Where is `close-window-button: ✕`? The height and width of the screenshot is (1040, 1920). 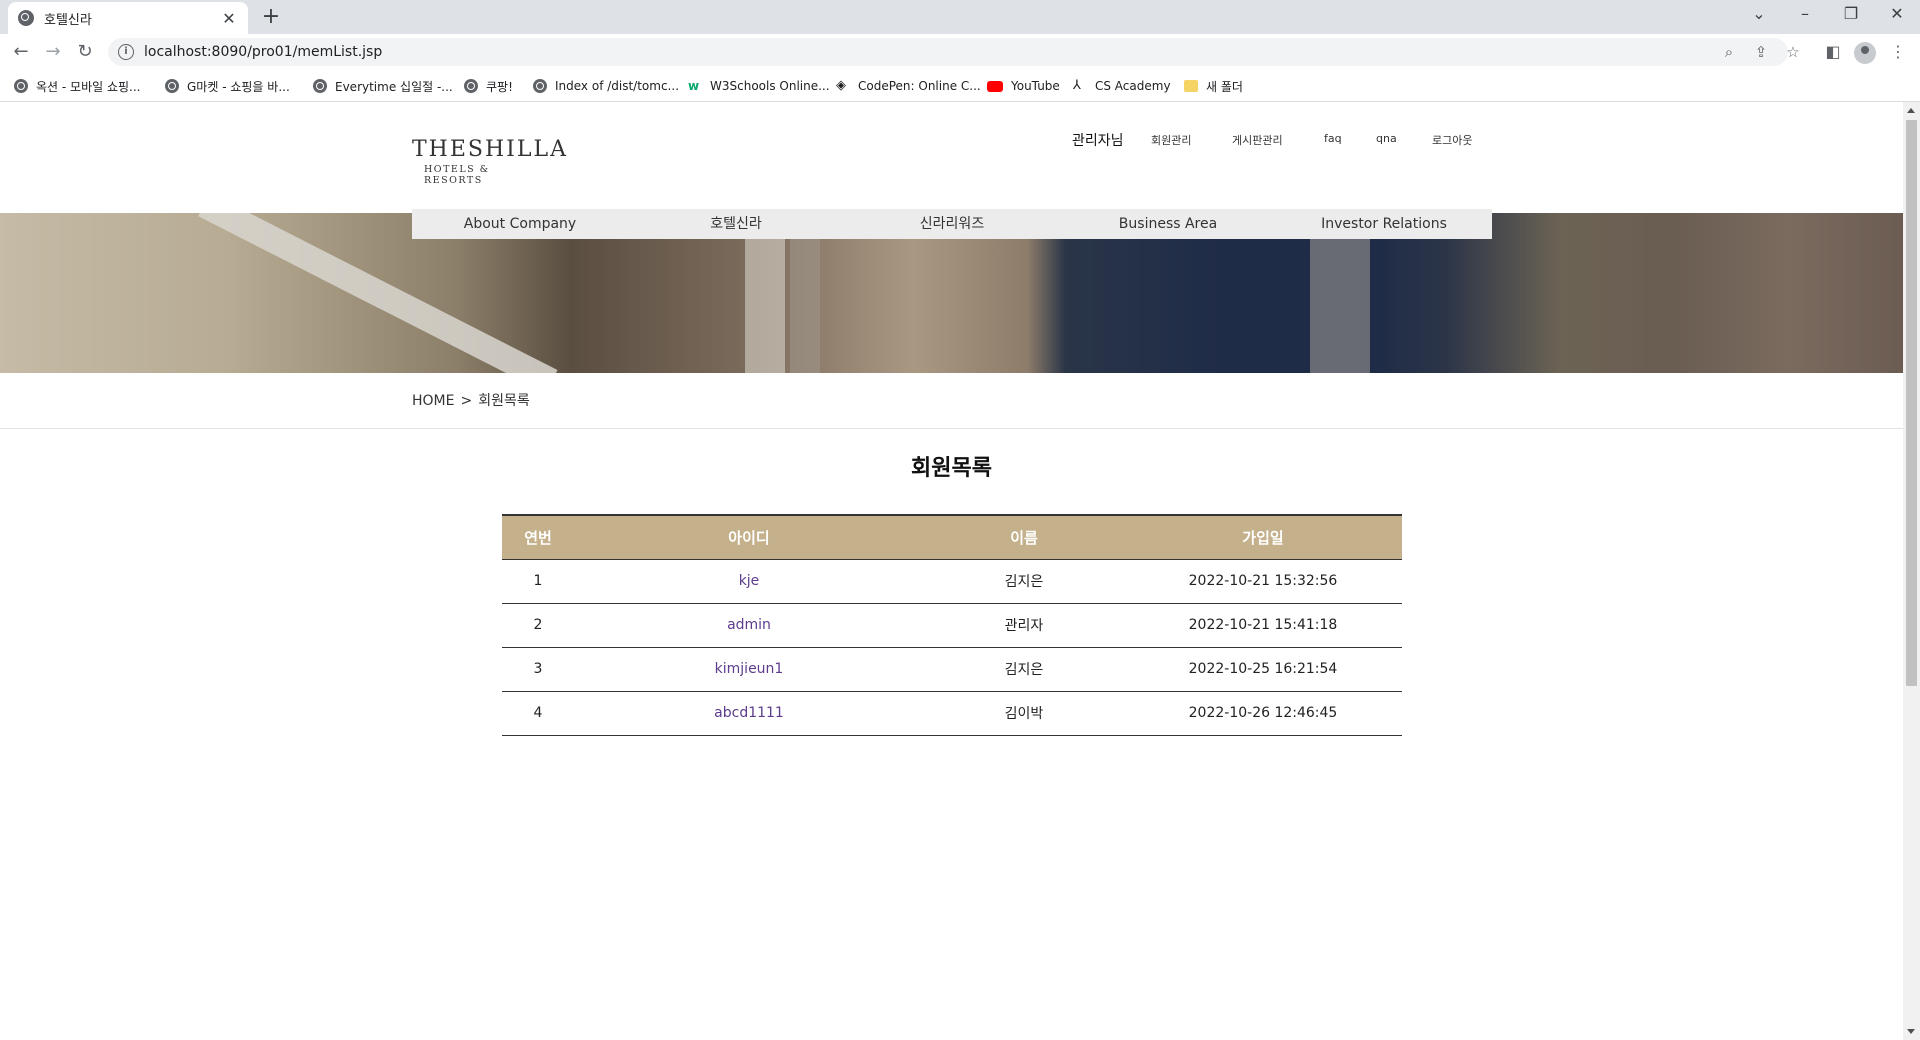
close-window-button: ✕ is located at coordinates (1897, 15).